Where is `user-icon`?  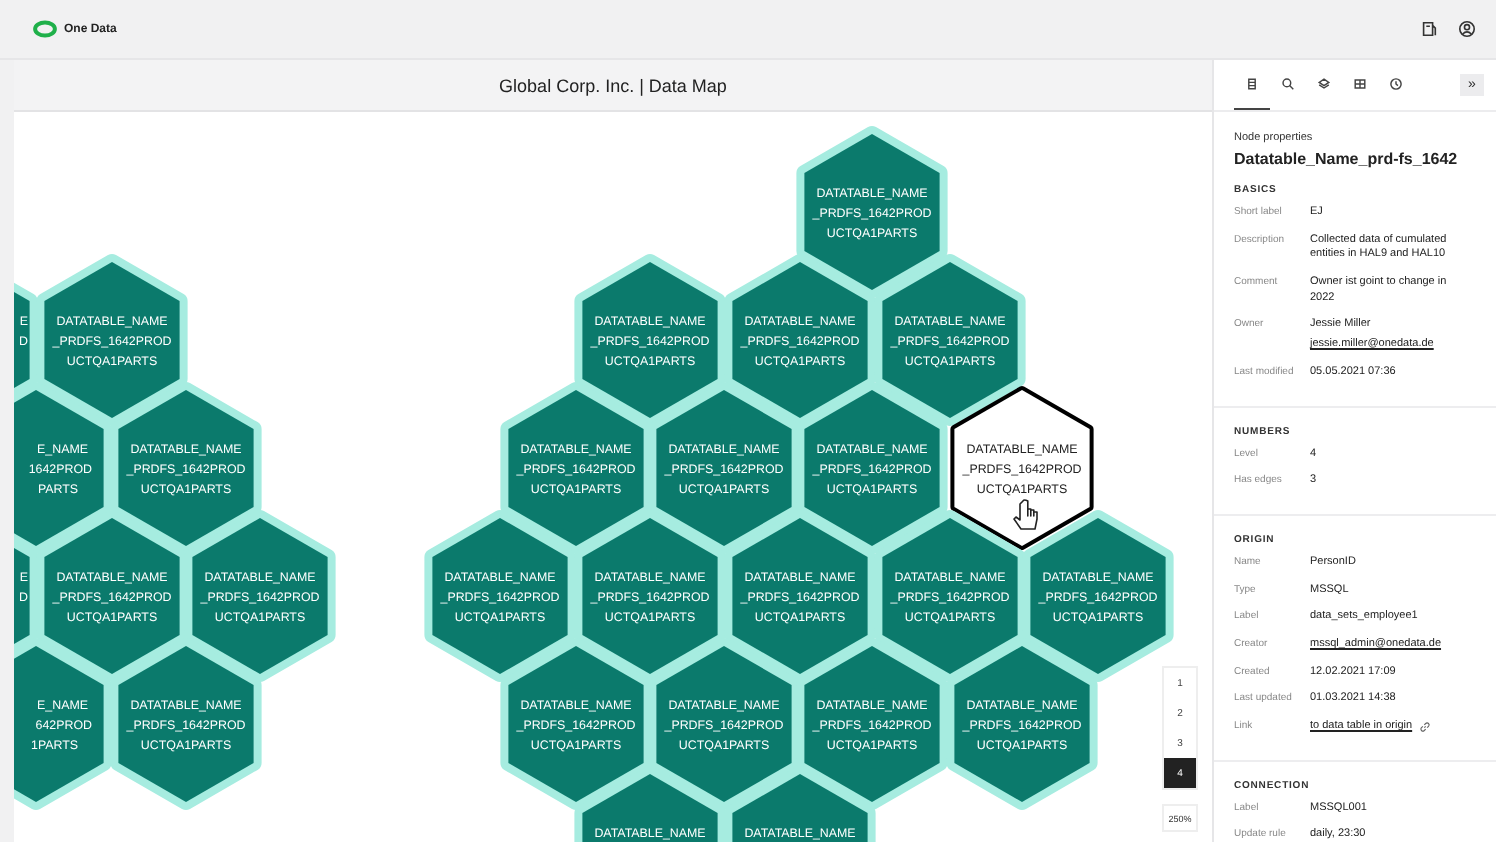 user-icon is located at coordinates (1467, 29).